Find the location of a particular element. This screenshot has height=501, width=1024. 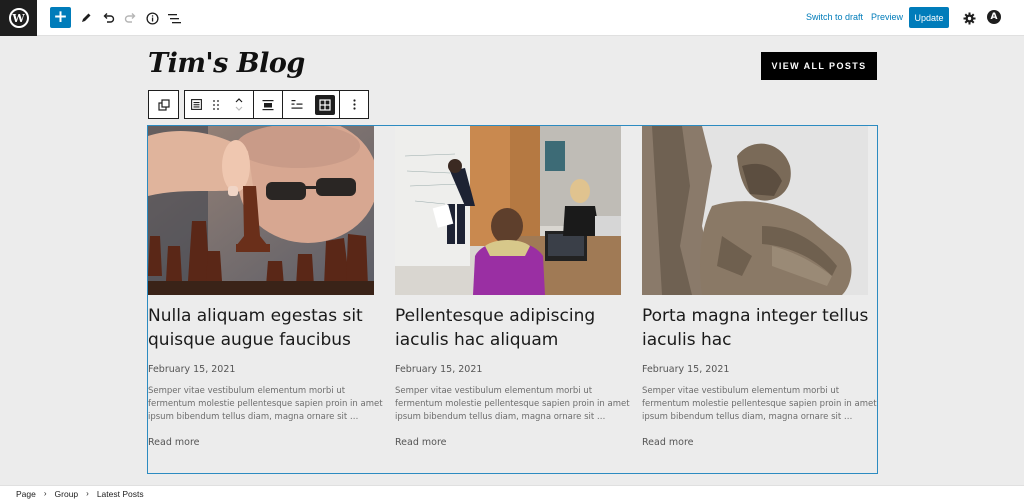

select-parent-button is located at coordinates (163, 104).